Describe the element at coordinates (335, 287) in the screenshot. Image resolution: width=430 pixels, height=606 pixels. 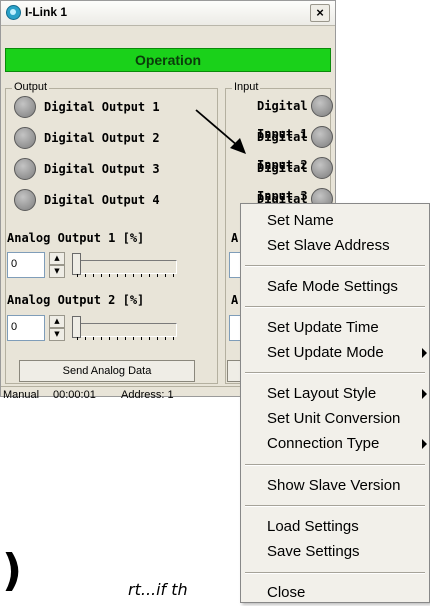
I see `menu-item-safe-mode-settings: Safe Mode Settings` at that location.